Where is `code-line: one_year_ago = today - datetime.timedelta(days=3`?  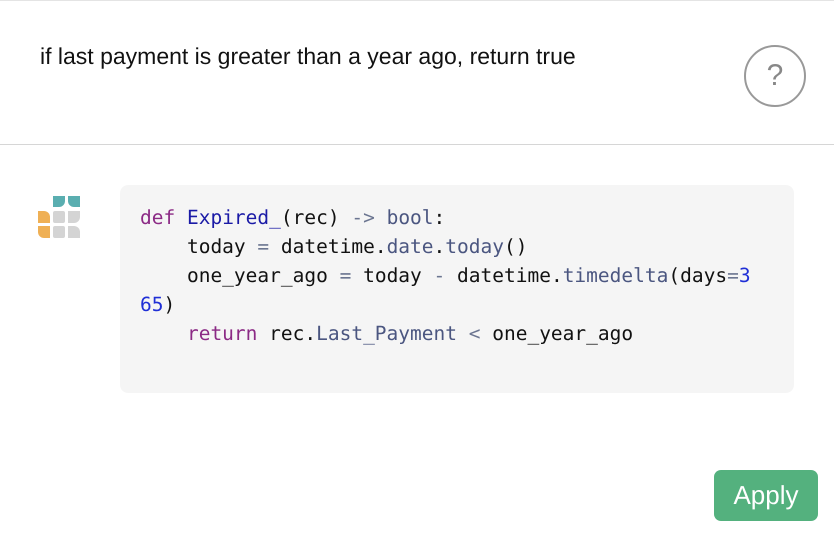
code-line: one_year_ago = today - datetime.timedelta(days=3 is located at coordinates (469, 276).